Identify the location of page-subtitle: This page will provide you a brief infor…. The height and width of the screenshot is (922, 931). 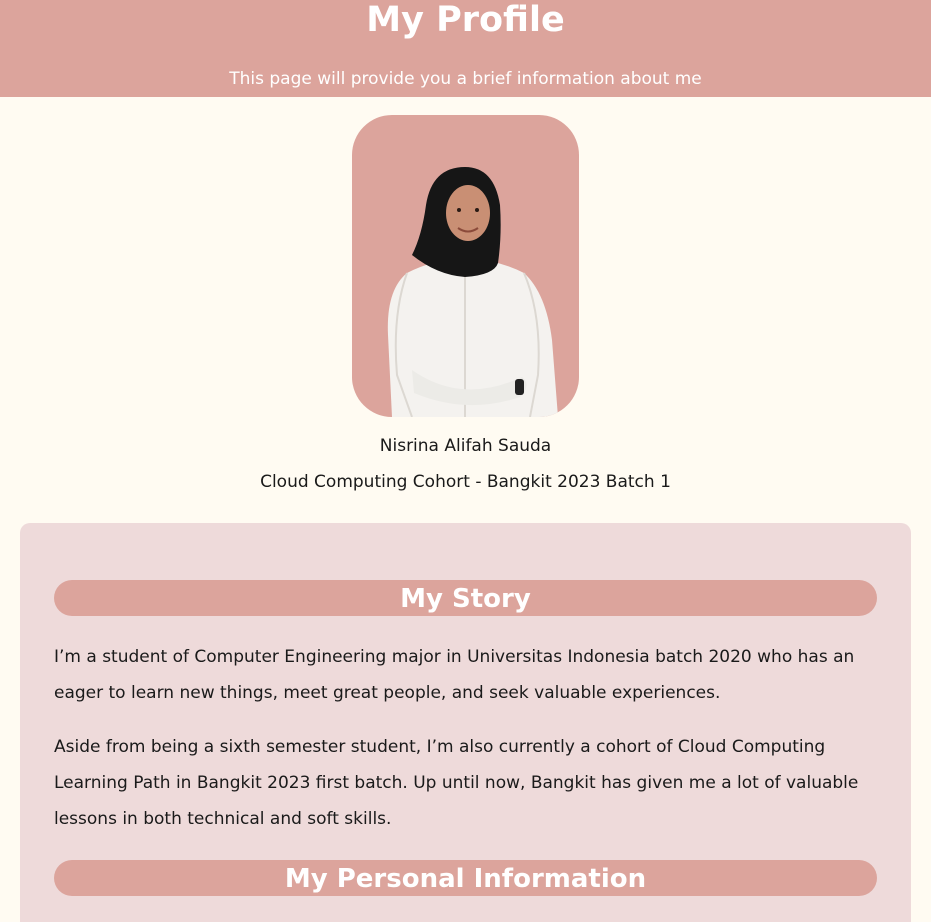
(465, 79).